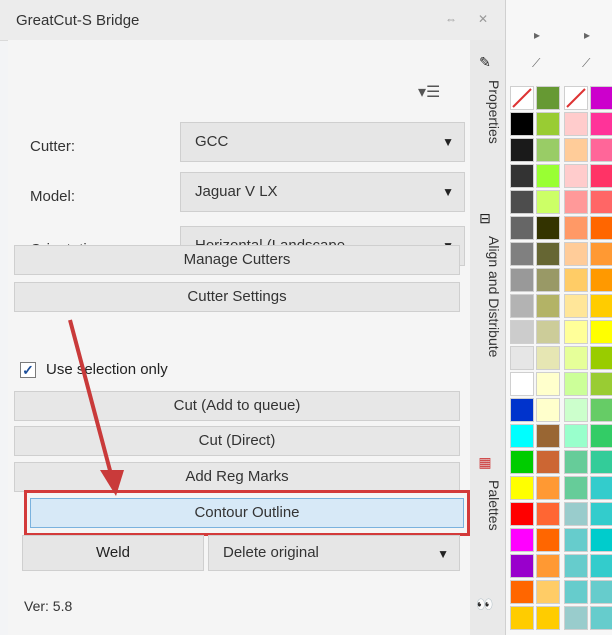  Describe the element at coordinates (483, 19) in the screenshot. I see `close-icon: ✕` at that location.